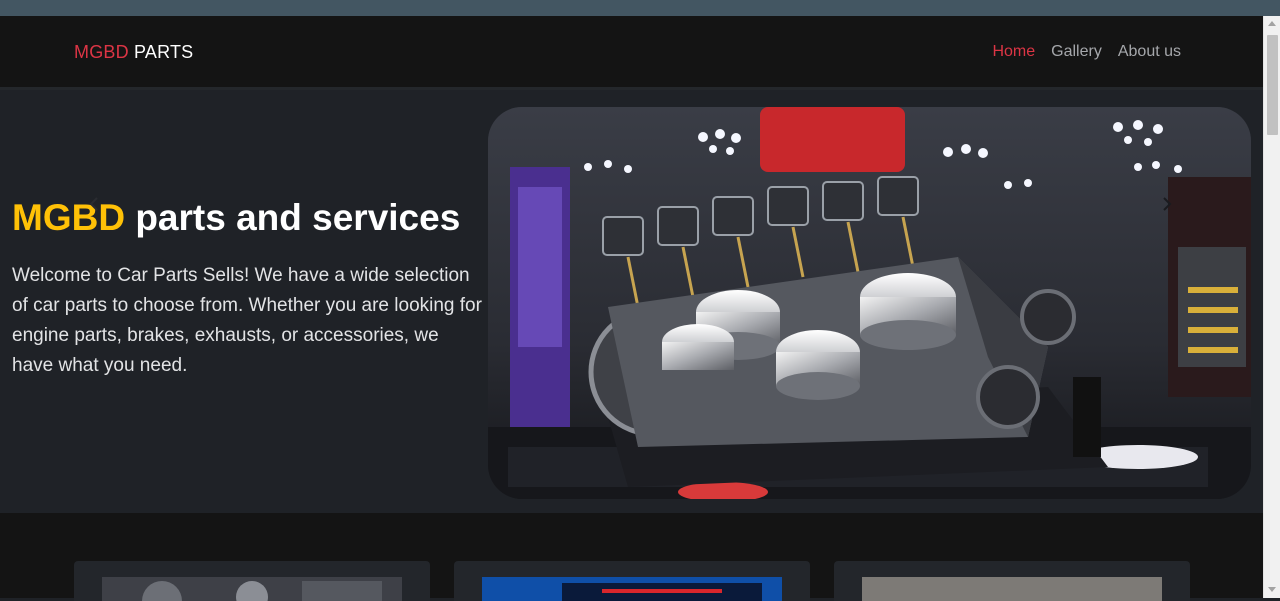 The image size is (1280, 601). I want to click on scroll-up-arrow-icon, so click(1272, 23).